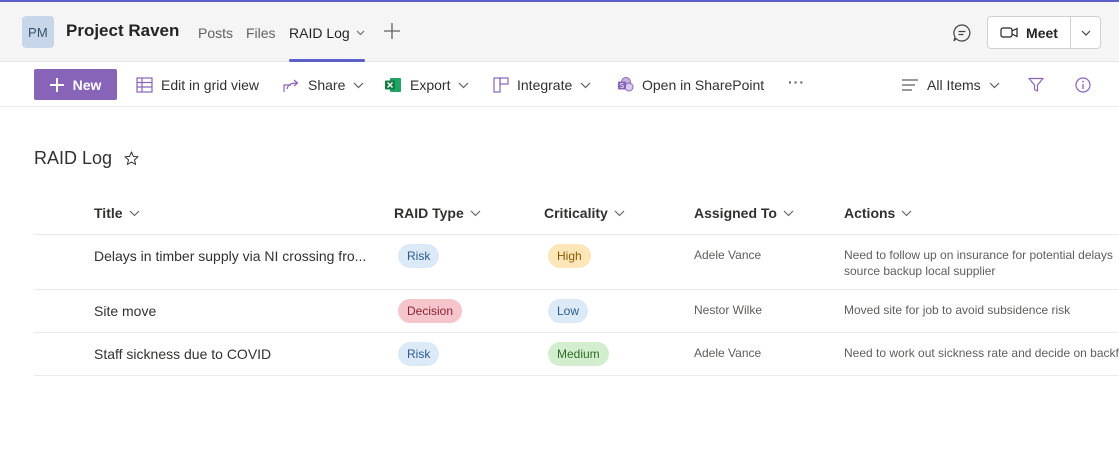 The width and height of the screenshot is (1119, 467). I want to click on meet-label: Meet, so click(1042, 32).